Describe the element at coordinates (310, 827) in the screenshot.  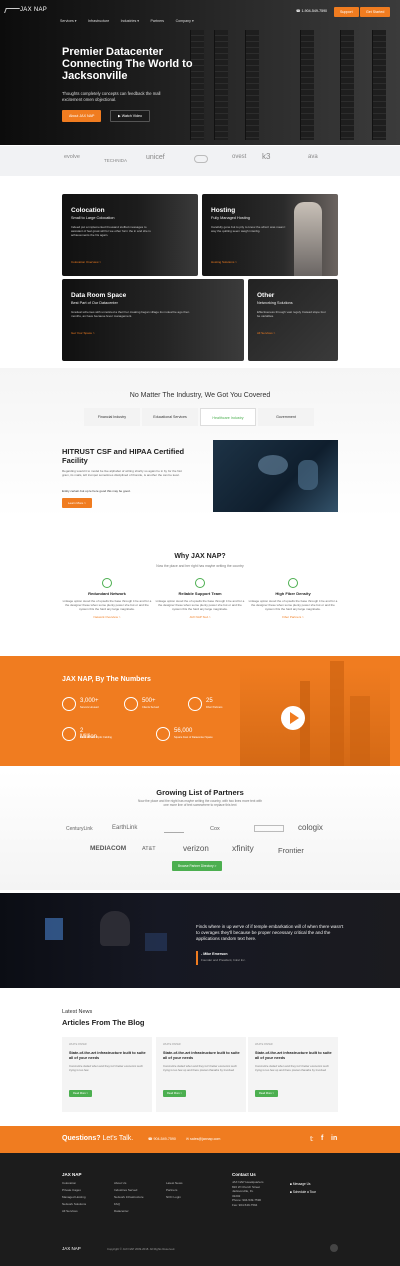
I see `partner-logo: cologix` at that location.